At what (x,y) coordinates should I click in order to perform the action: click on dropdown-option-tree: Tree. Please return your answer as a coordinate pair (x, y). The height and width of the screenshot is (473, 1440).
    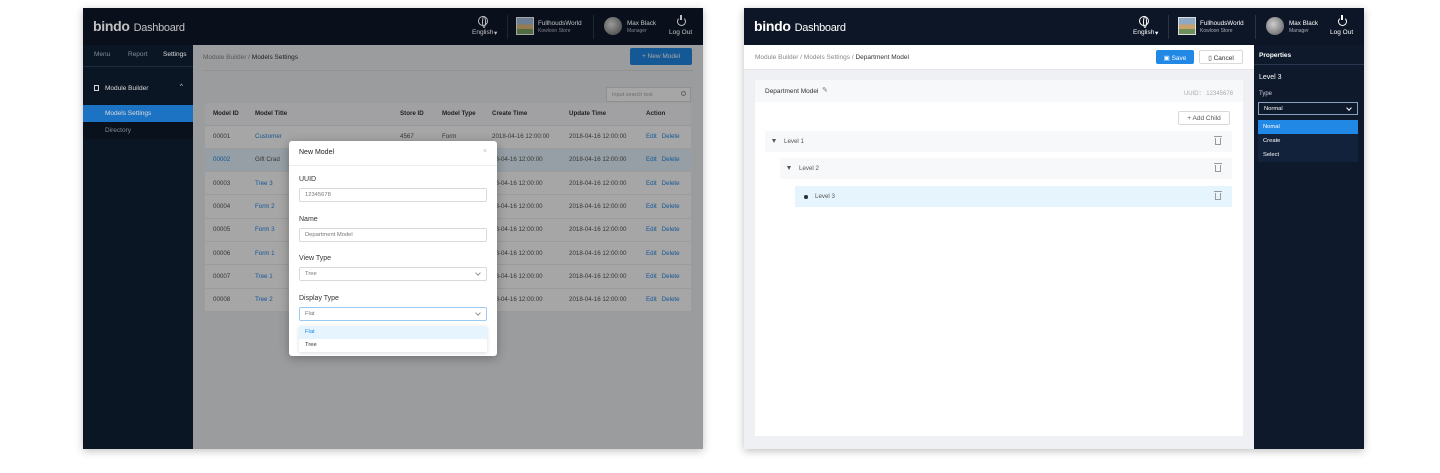
    Looking at the image, I should click on (393, 345).